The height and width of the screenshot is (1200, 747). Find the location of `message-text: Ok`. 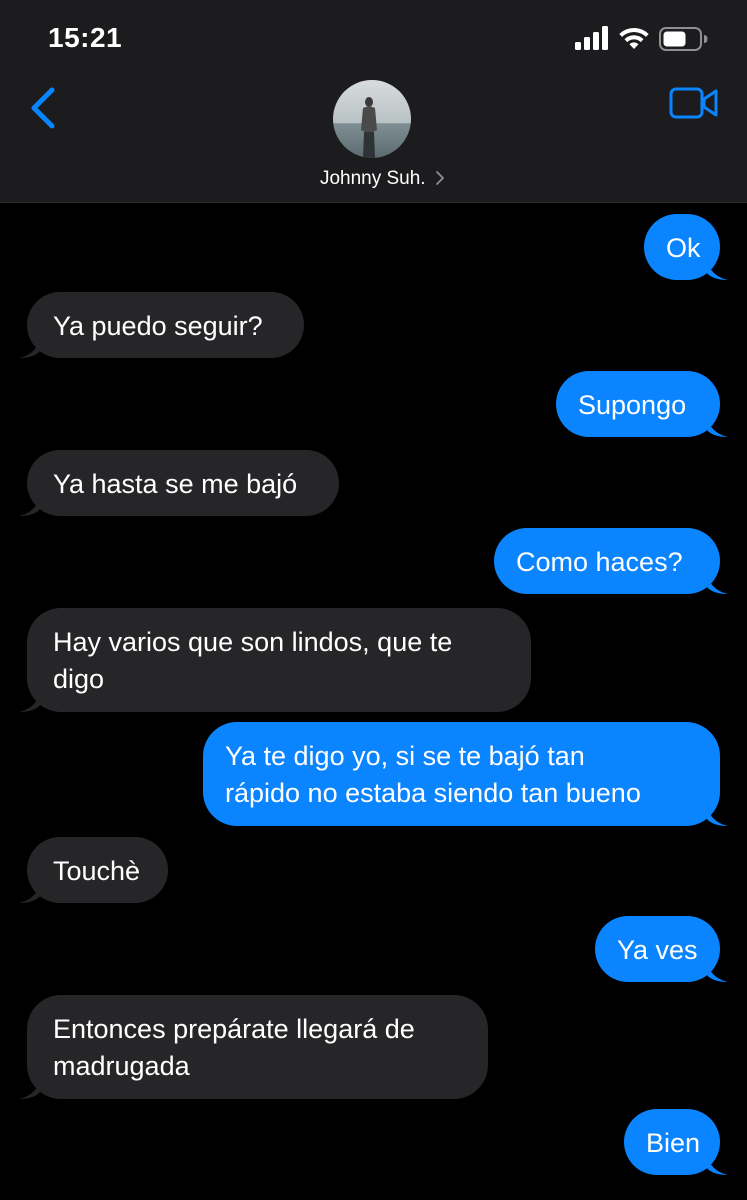

message-text: Ok is located at coordinates (683, 248).